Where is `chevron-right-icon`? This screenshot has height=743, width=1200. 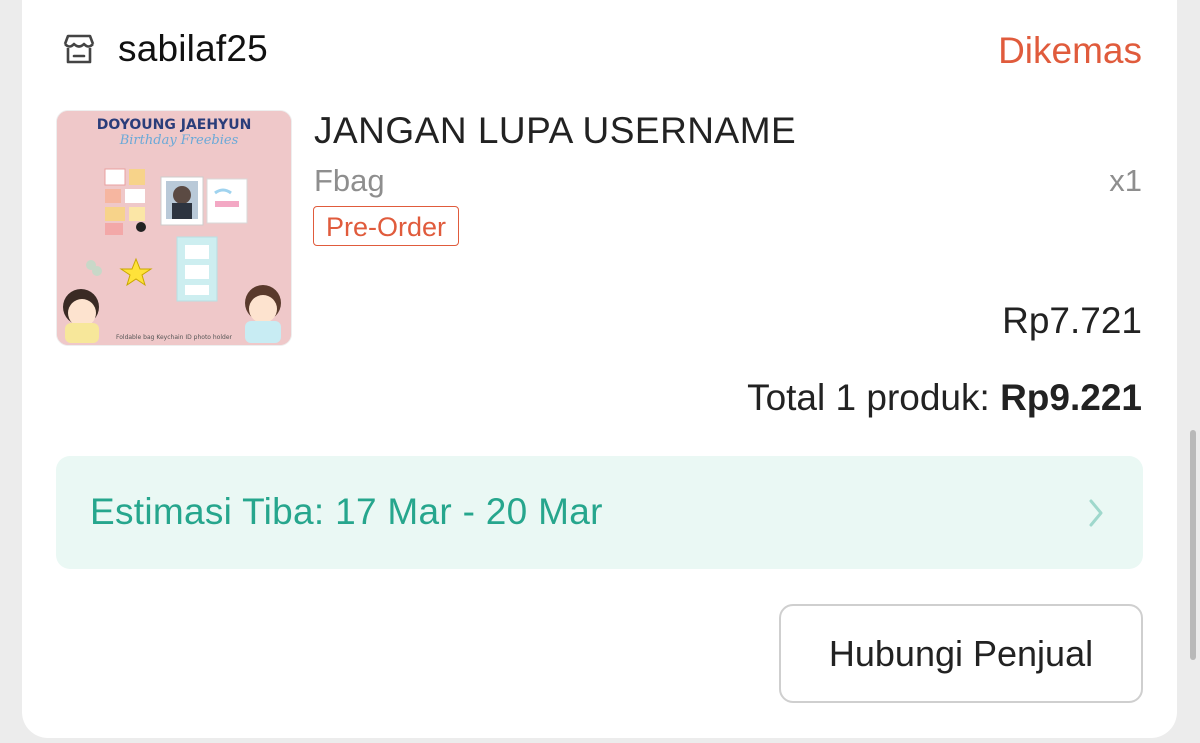
chevron-right-icon is located at coordinates (1096, 513).